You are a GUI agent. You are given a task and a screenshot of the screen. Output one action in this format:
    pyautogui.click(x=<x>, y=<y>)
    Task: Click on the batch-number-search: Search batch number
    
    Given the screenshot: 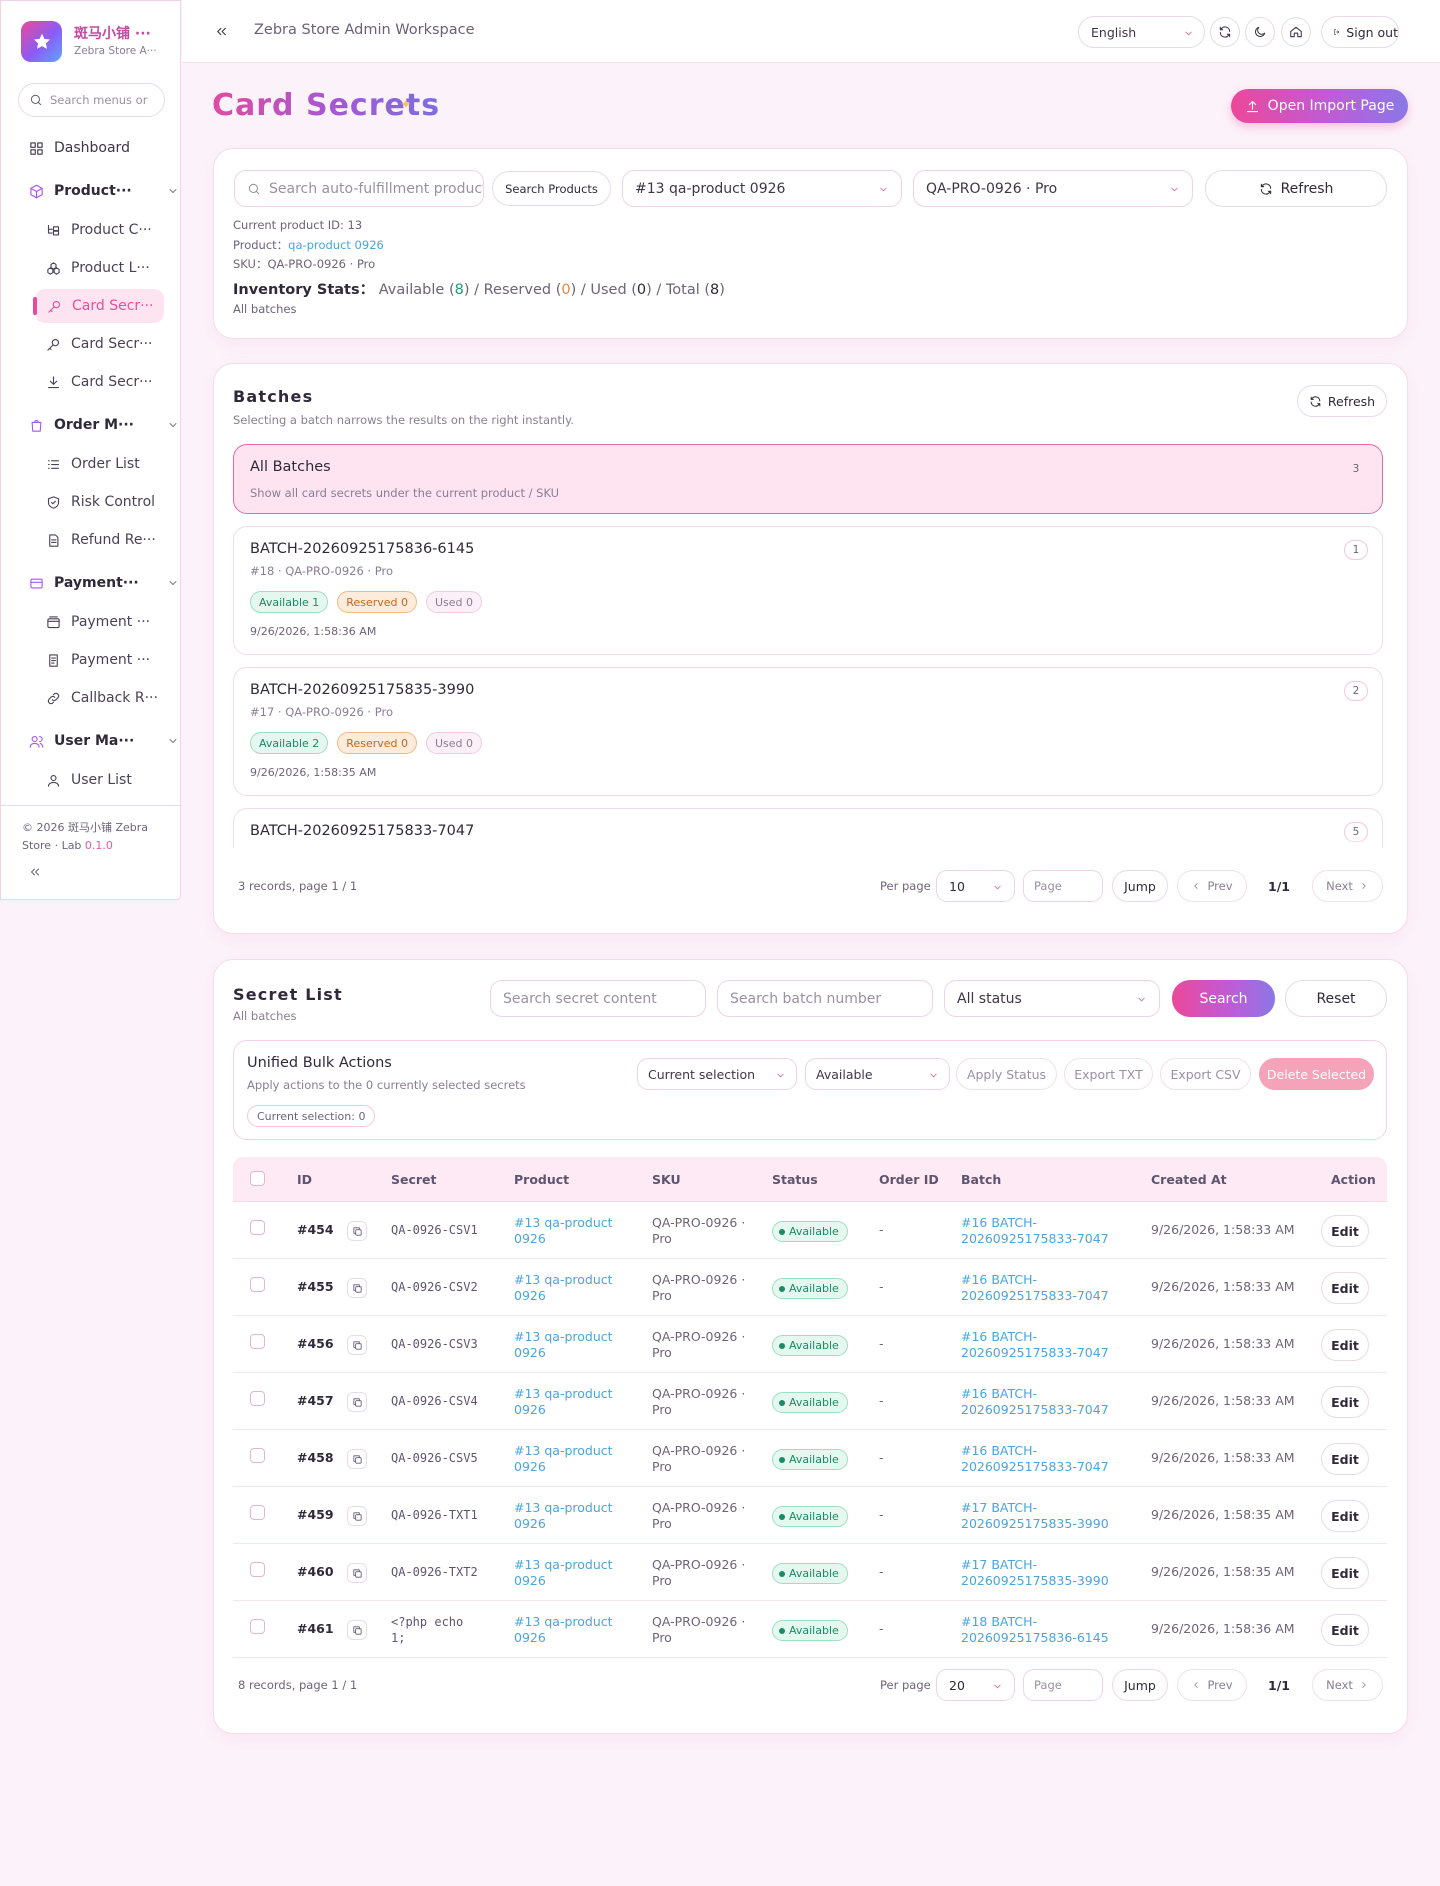 What is the action you would take?
    pyautogui.click(x=825, y=998)
    